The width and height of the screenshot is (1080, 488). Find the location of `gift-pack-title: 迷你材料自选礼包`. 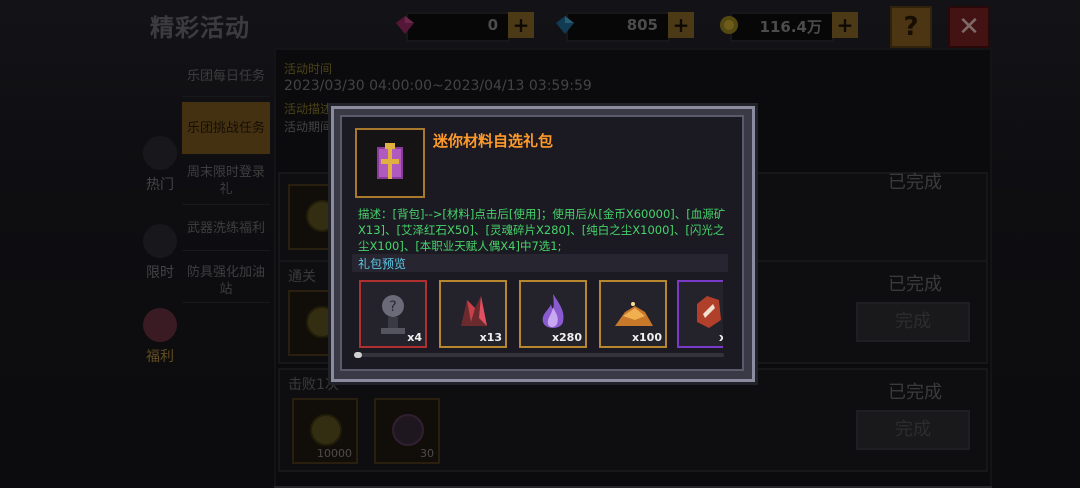

gift-pack-title: 迷你材料自选礼包 is located at coordinates (493, 141).